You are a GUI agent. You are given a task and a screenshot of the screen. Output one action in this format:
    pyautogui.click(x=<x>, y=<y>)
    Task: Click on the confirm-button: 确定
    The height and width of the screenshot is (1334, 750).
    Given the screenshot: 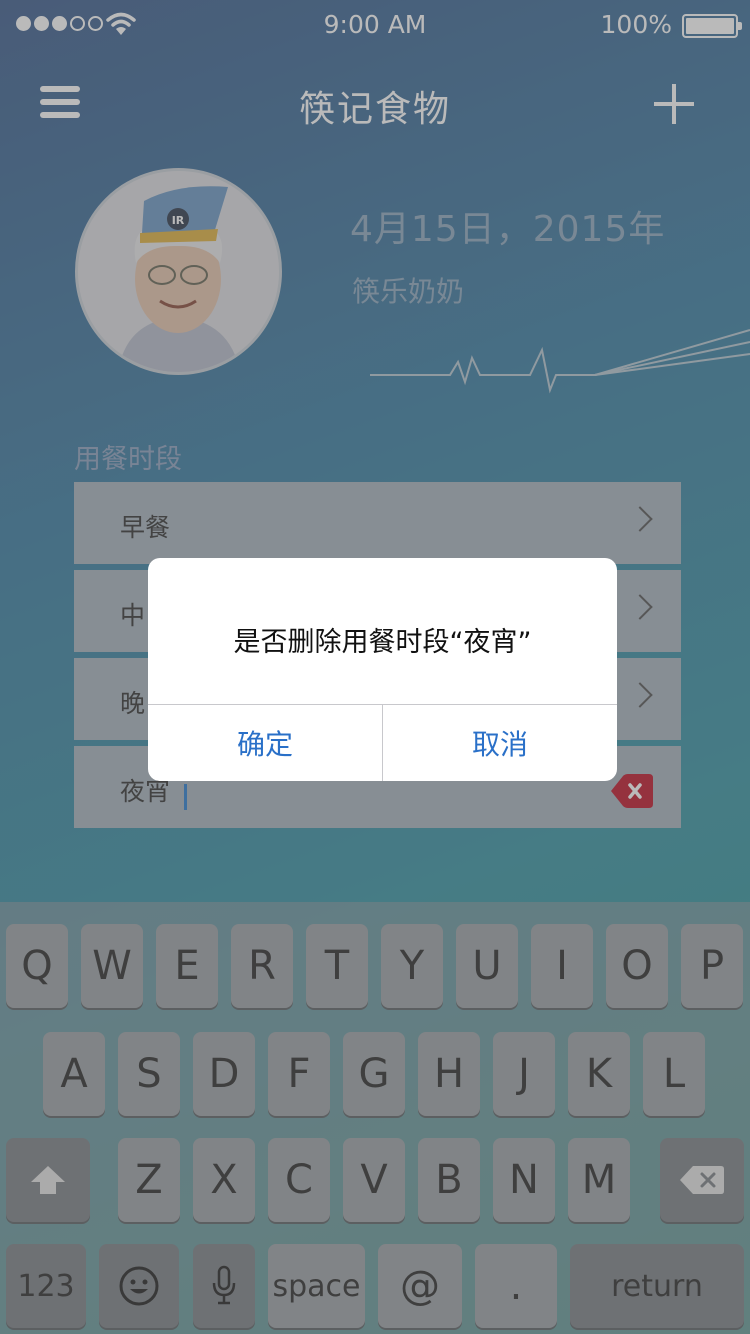 What is the action you would take?
    pyautogui.click(x=265, y=743)
    